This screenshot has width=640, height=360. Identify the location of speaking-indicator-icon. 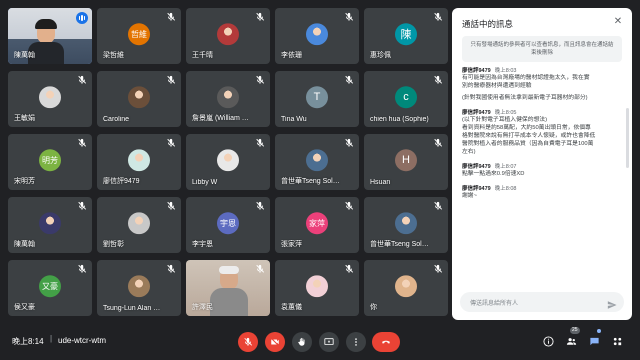
(82, 18).